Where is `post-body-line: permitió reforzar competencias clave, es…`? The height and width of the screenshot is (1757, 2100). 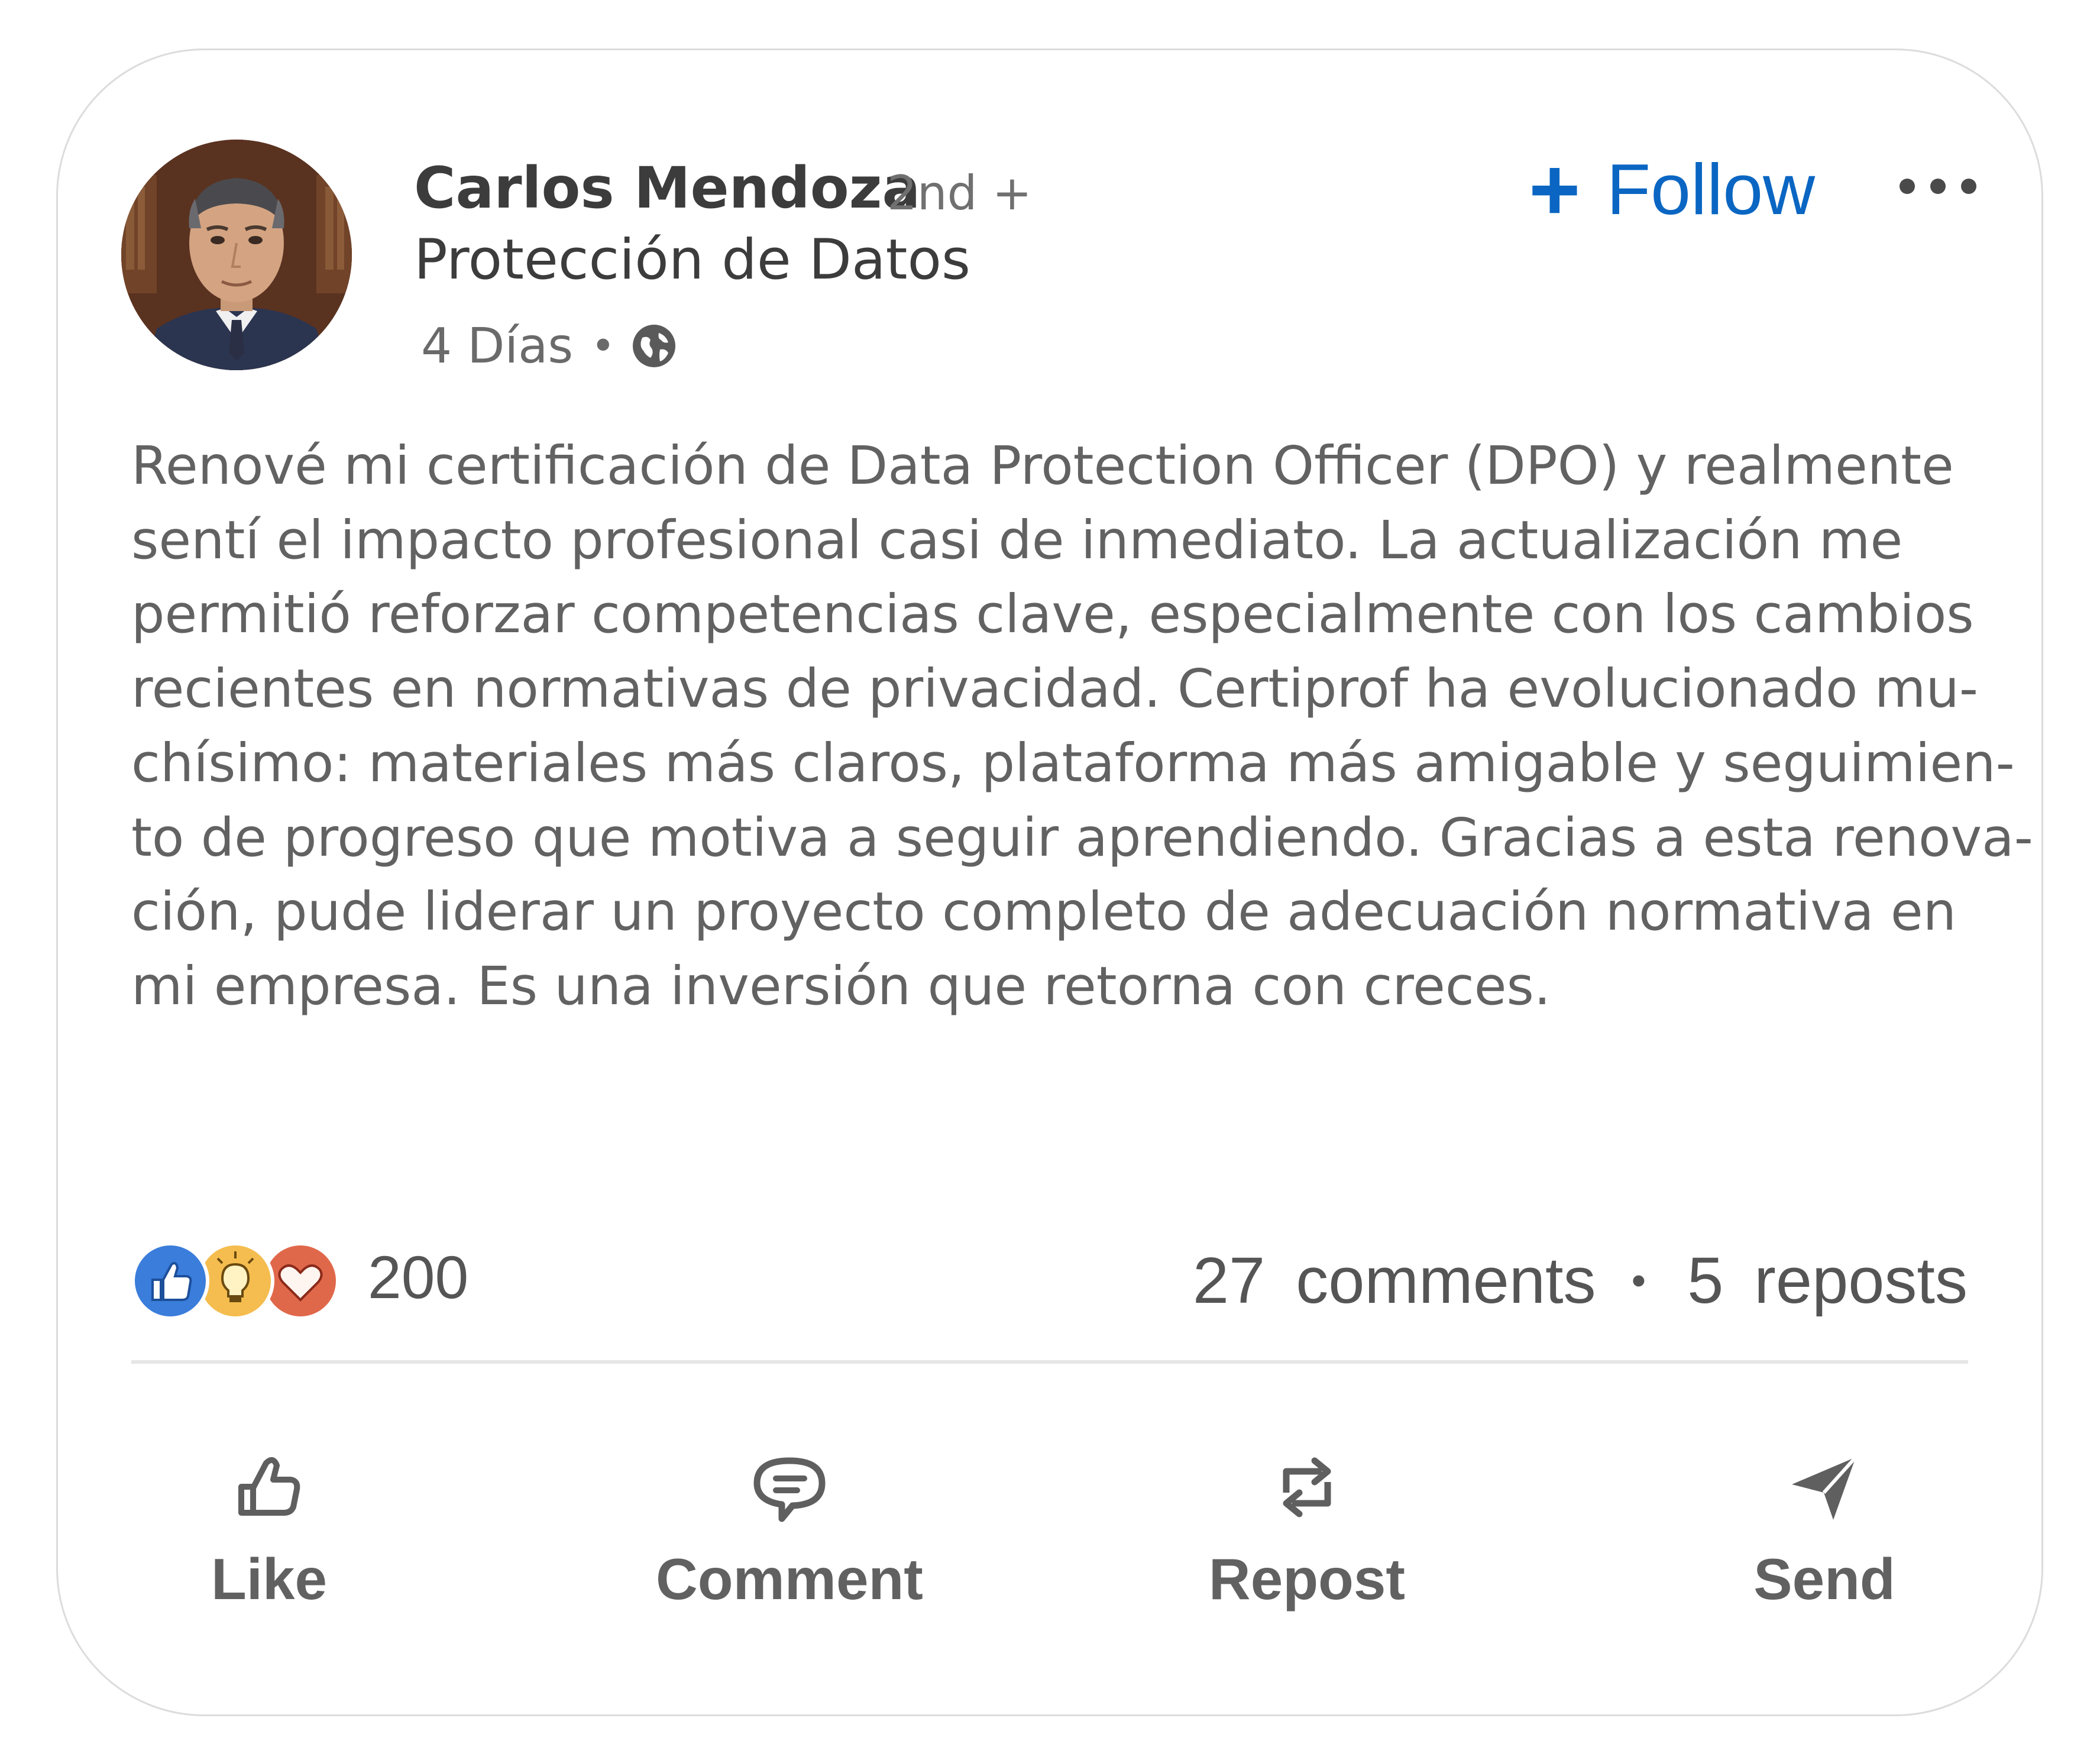 post-body-line: permitió reforzar competencias clave, es… is located at coordinates (1052, 614).